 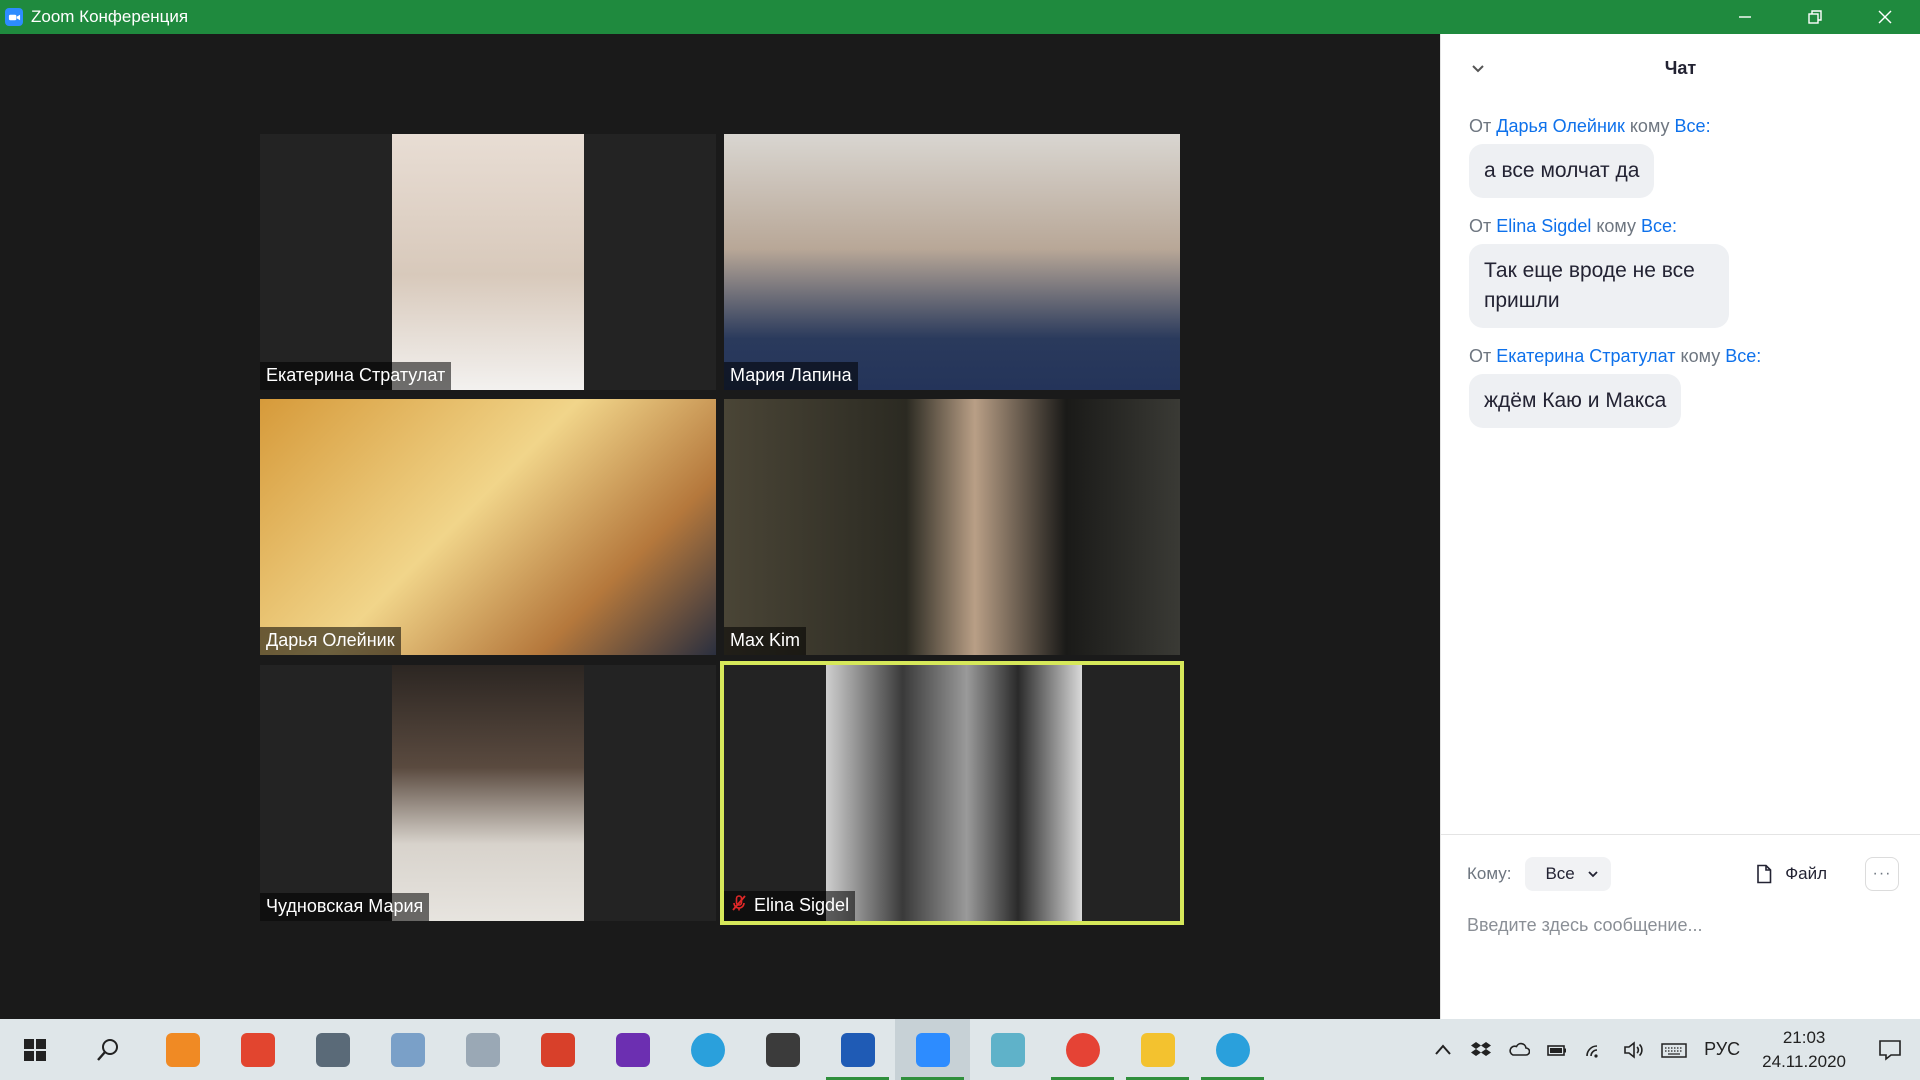 What do you see at coordinates (345, 907) in the screenshot?
I see `participant-name: Чудновская Мария` at bounding box center [345, 907].